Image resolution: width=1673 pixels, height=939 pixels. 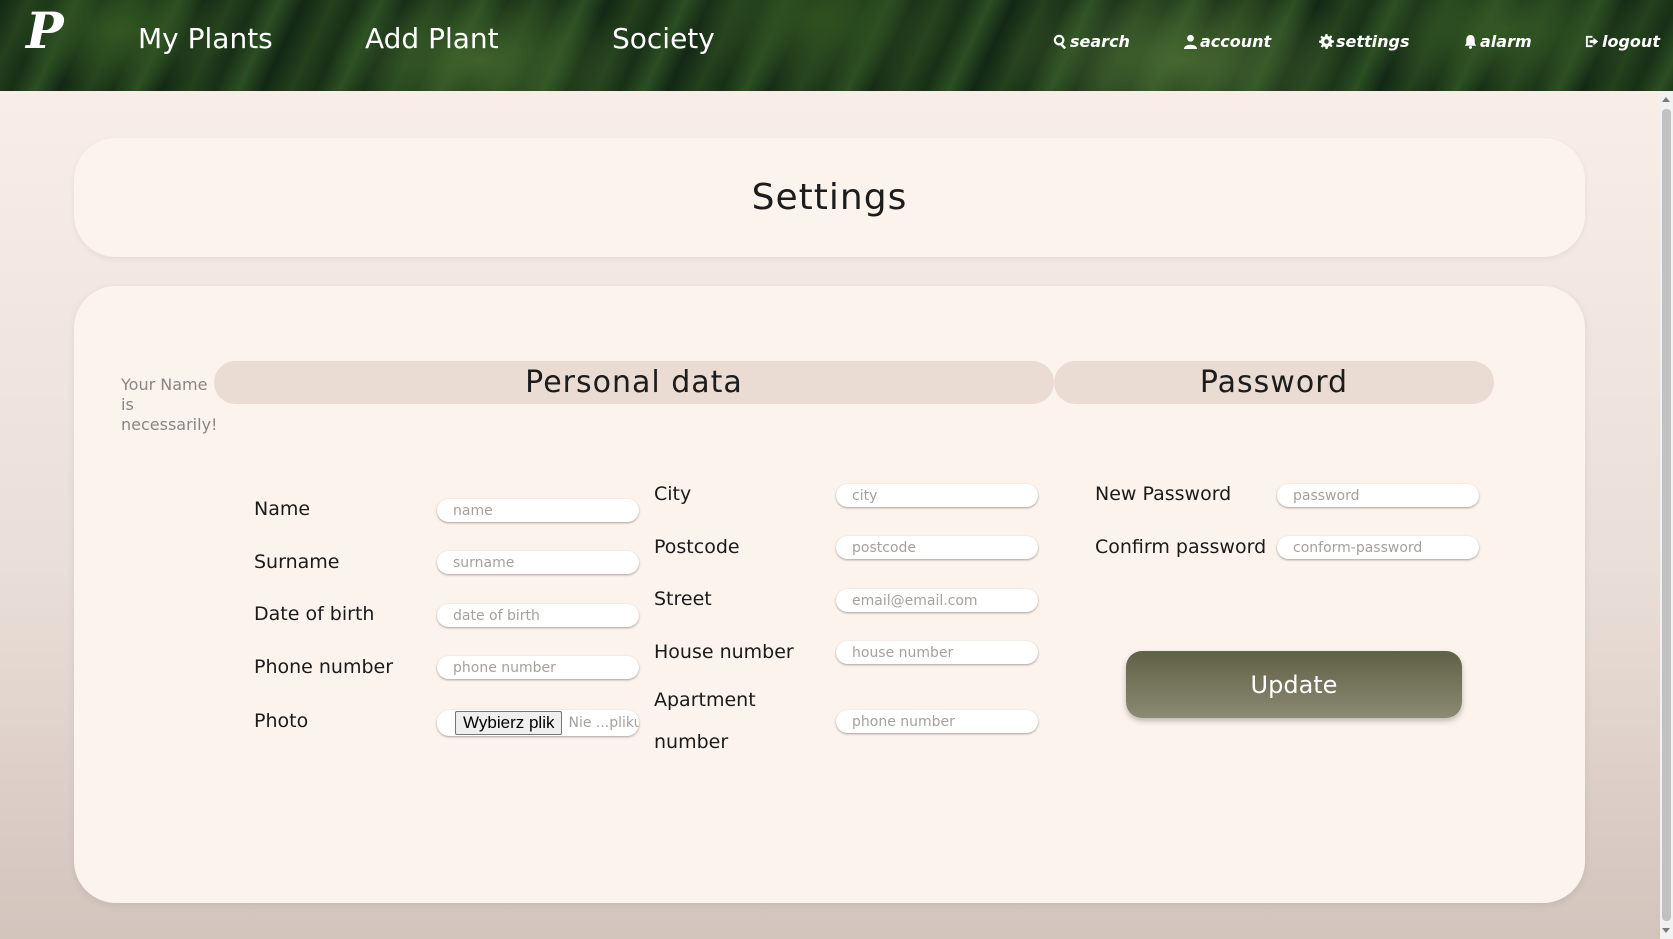 What do you see at coordinates (1470, 41) in the screenshot?
I see `bell-icon` at bounding box center [1470, 41].